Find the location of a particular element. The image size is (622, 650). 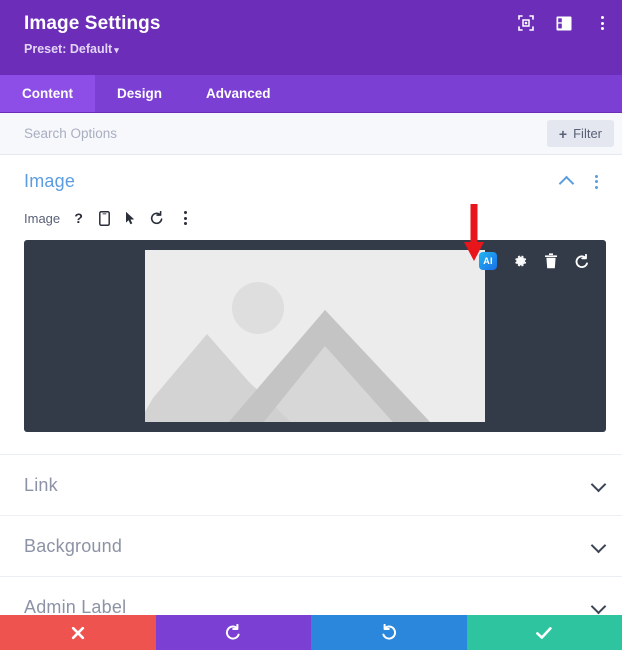

field-more-options-icon is located at coordinates (185, 218).